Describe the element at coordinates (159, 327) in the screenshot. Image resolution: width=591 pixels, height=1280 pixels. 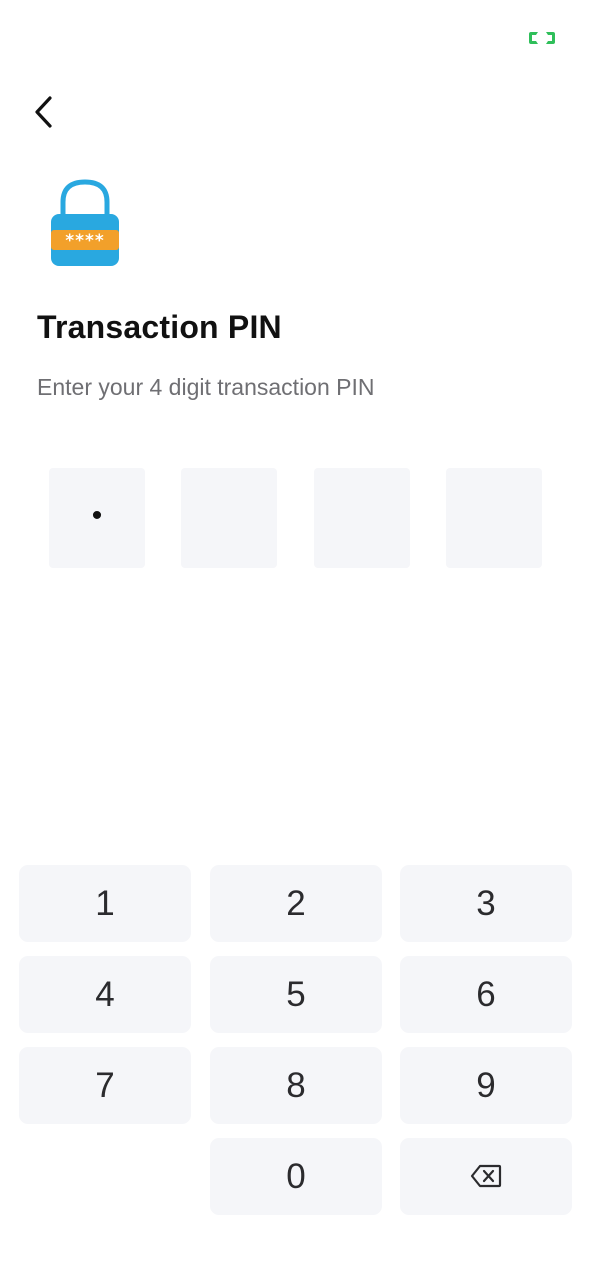
I see `page-title: Transaction PIN` at that location.